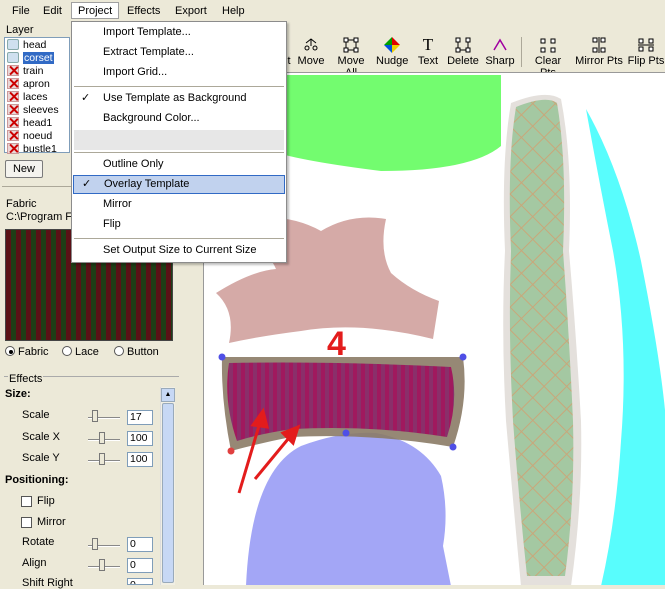 The image size is (665, 589). What do you see at coordinates (143, 352) in the screenshot?
I see `radio-button-label: Button` at bounding box center [143, 352].